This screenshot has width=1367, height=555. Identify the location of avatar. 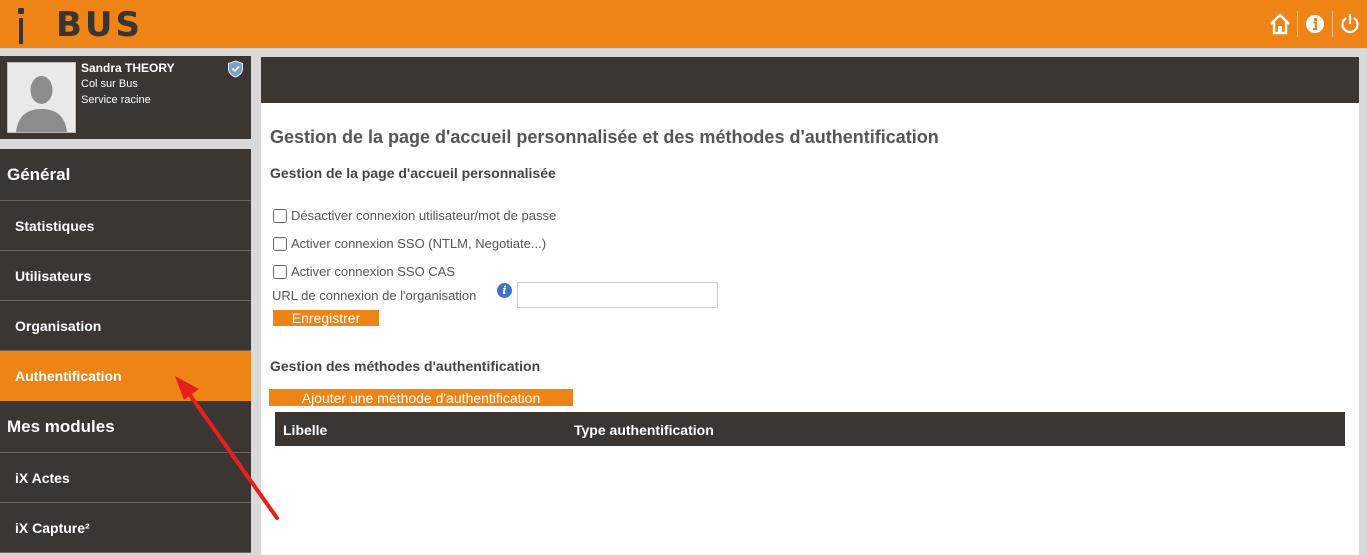
(41, 97).